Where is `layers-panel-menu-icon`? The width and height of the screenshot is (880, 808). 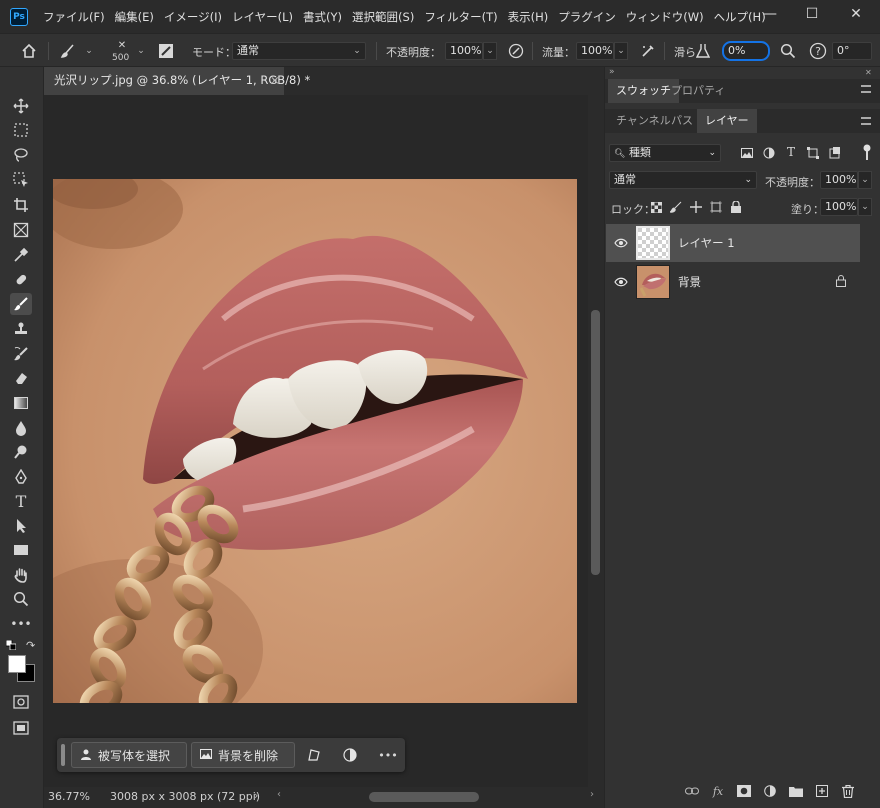
layers-panel-menu-icon is located at coordinates (866, 121).